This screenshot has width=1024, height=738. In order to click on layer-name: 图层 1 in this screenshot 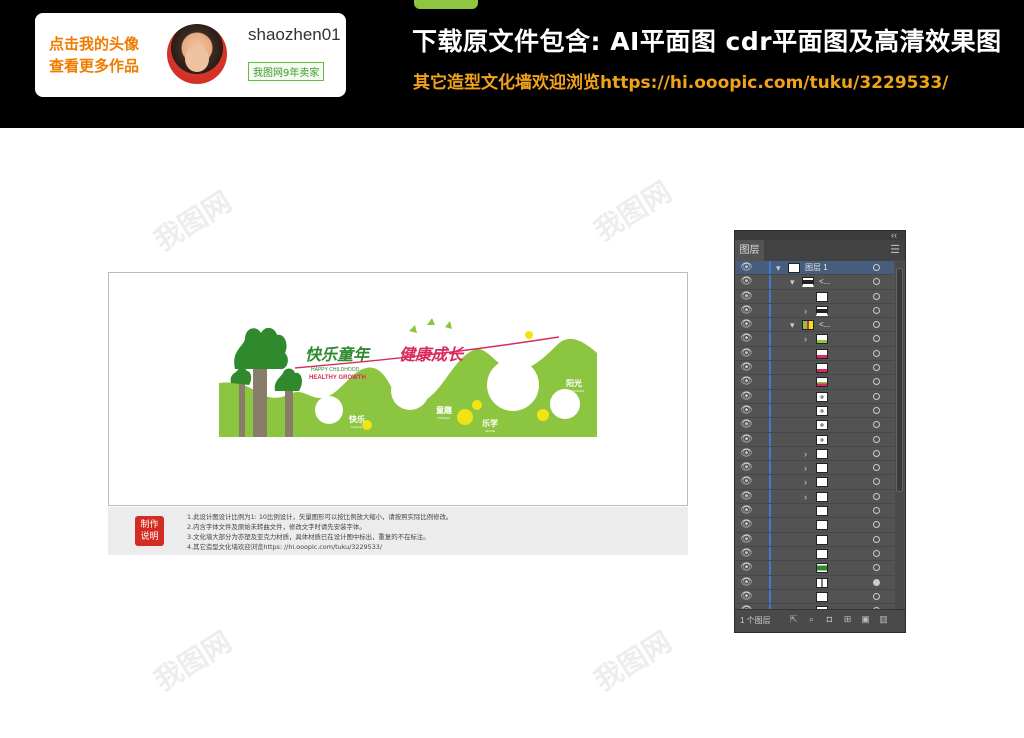, I will do `click(816, 268)`.